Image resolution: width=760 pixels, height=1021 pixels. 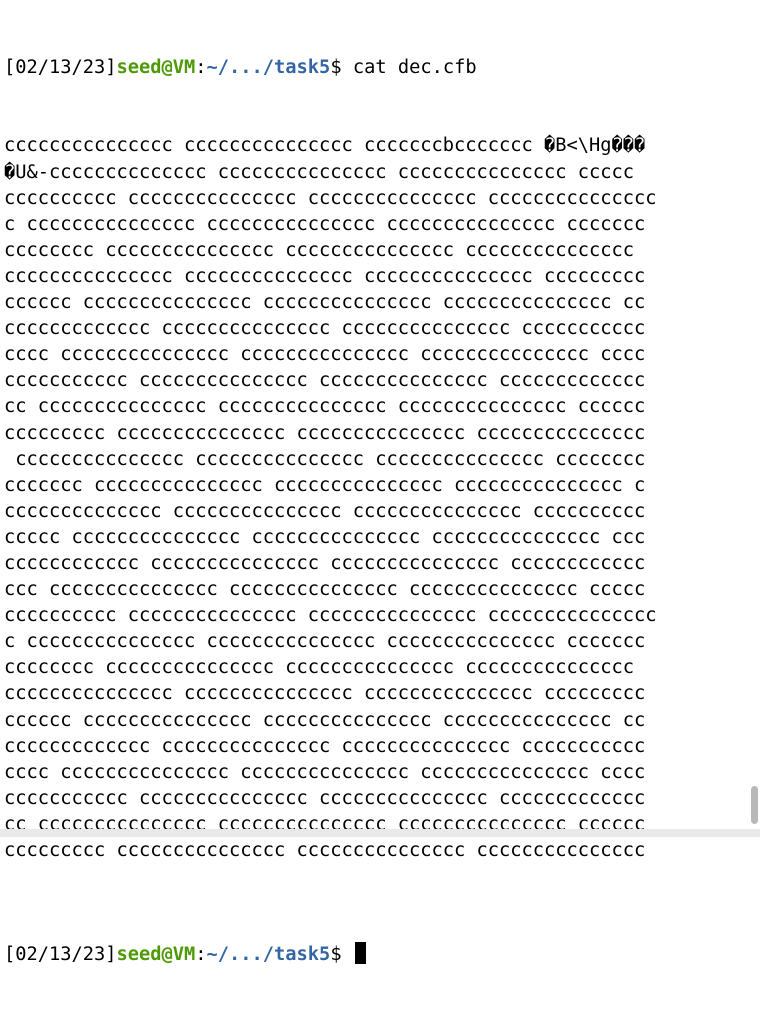 What do you see at coordinates (347, 954) in the screenshot?
I see `command-input` at bounding box center [347, 954].